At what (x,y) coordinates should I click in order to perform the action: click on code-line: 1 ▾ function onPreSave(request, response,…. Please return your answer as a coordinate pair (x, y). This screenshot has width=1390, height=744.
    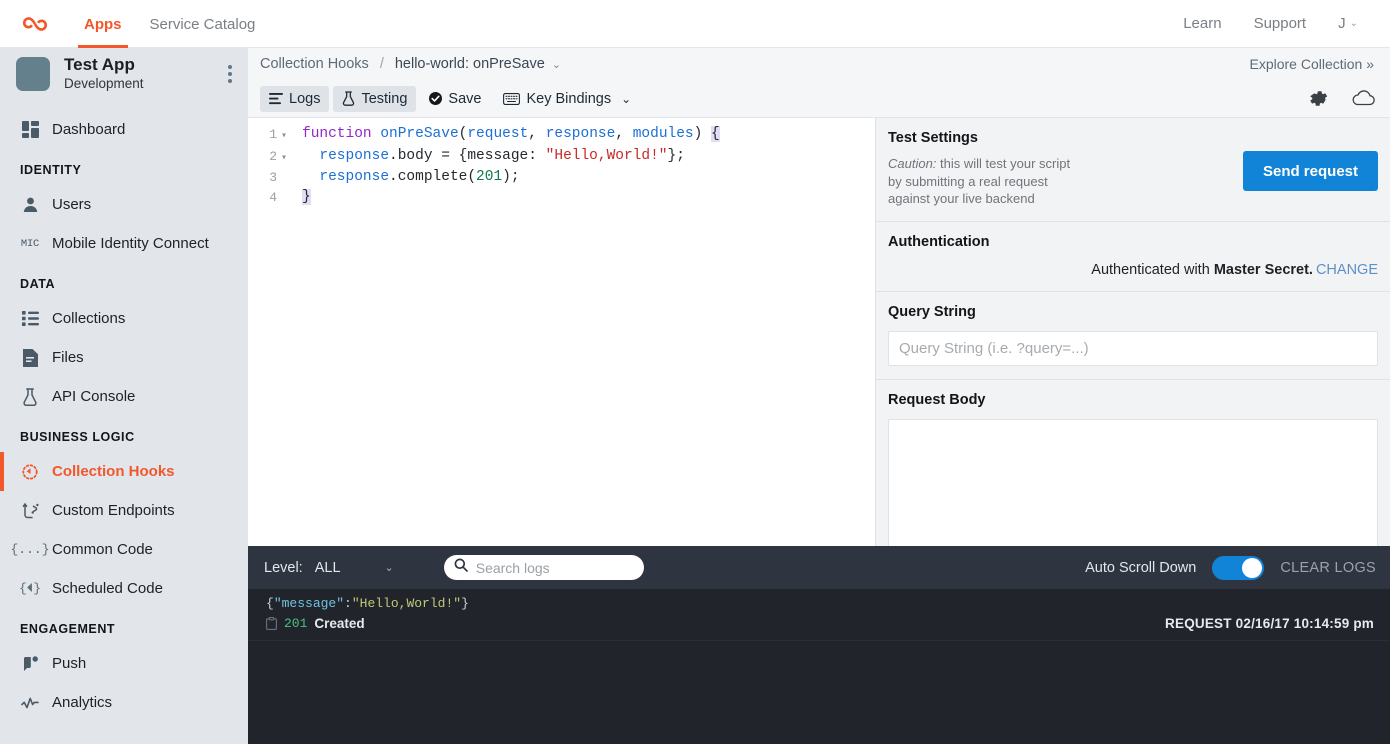
    Looking at the image, I should click on (561, 136).